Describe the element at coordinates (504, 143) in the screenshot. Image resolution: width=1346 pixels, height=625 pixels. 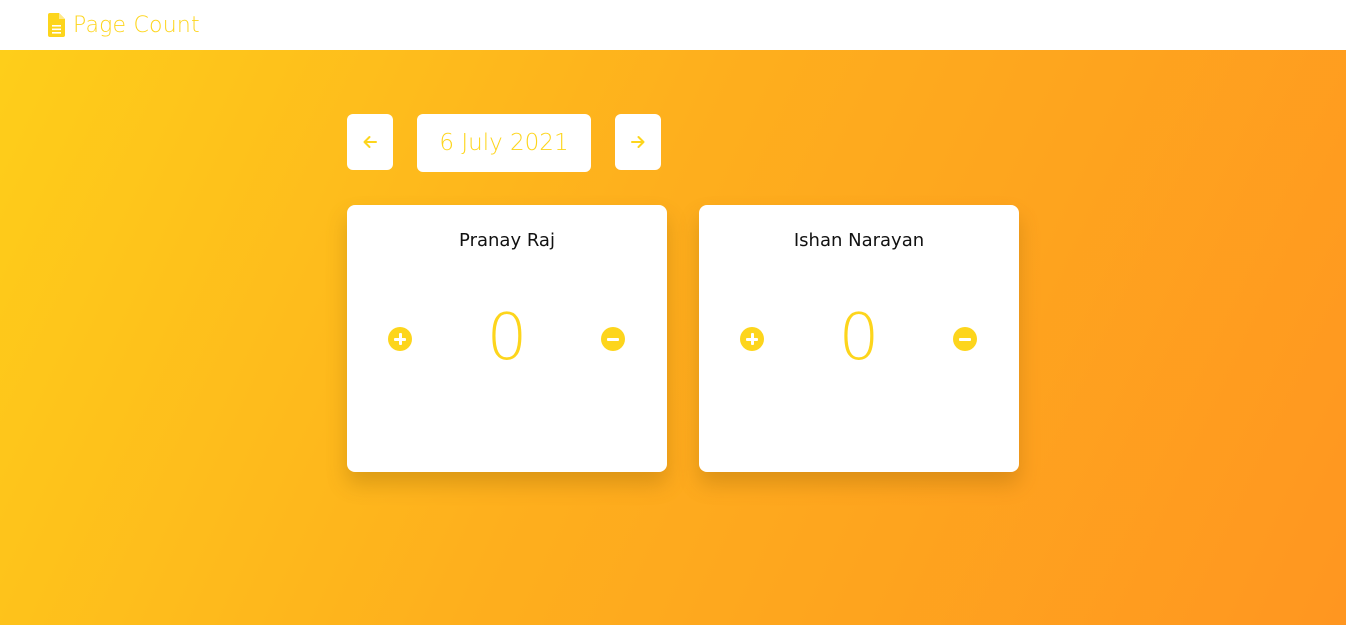
I see `current-date: 6 July 2021` at that location.